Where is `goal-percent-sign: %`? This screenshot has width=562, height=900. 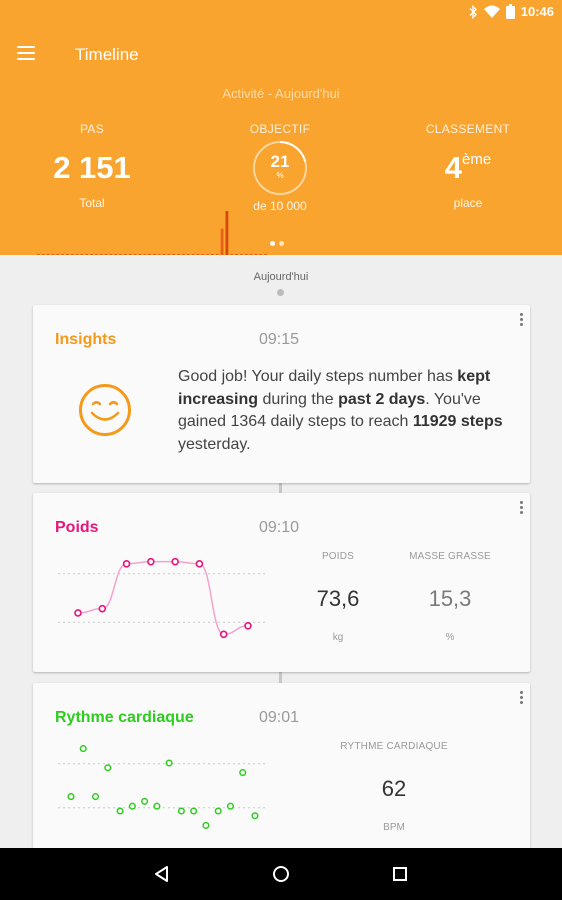 goal-percent-sign: % is located at coordinates (280, 175).